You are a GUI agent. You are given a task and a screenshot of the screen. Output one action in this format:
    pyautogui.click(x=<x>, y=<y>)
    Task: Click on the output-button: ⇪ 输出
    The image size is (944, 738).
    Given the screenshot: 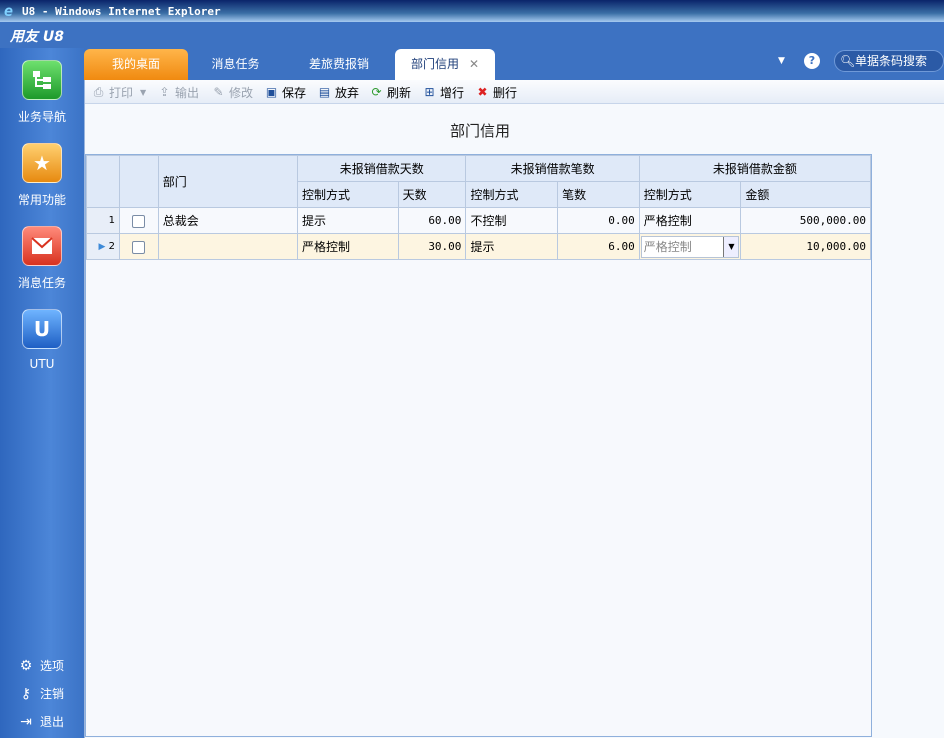 What is the action you would take?
    pyautogui.click(x=178, y=92)
    